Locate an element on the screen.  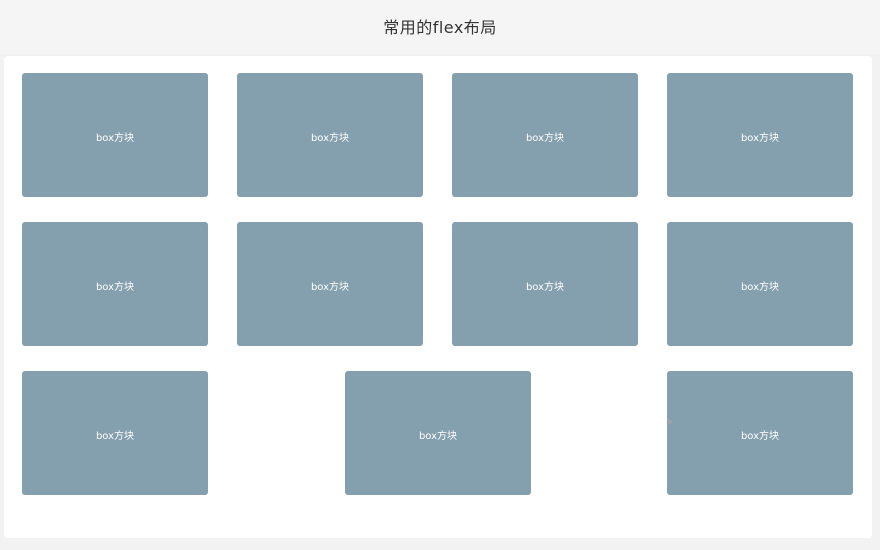
box-row2-3: box方块 is located at coordinates (545, 284).